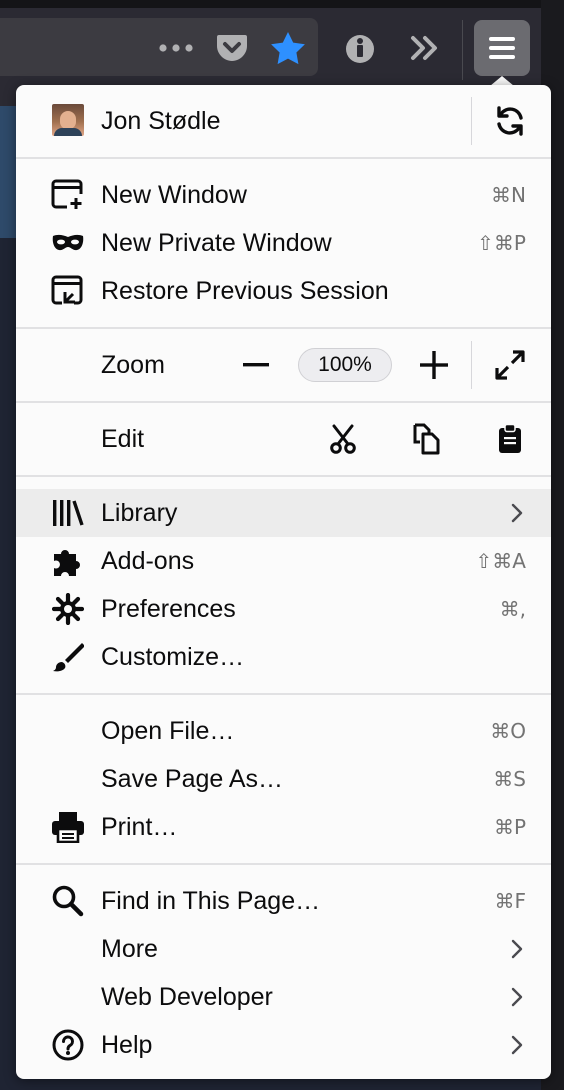 The width and height of the screenshot is (564, 1090). Describe the element at coordinates (168, 608) in the screenshot. I see `preferences-label: Preferences` at that location.